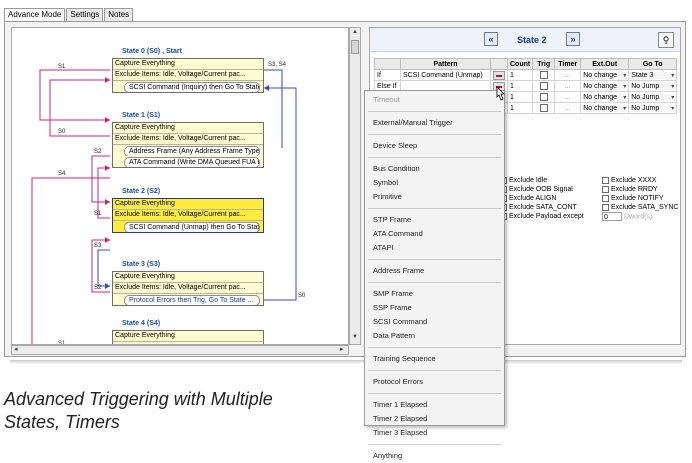  I want to click on menu-item-external-trigger: External/Manual Trigger, so click(434, 123).